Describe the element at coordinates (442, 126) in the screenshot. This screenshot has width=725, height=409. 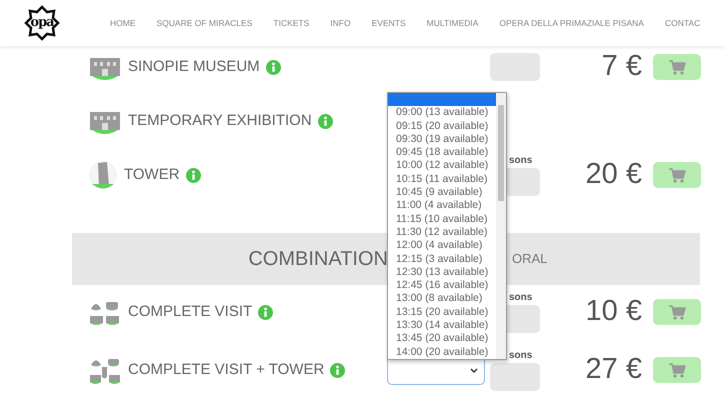
I see `dropdown-option: 09:15 (20 available)` at that location.